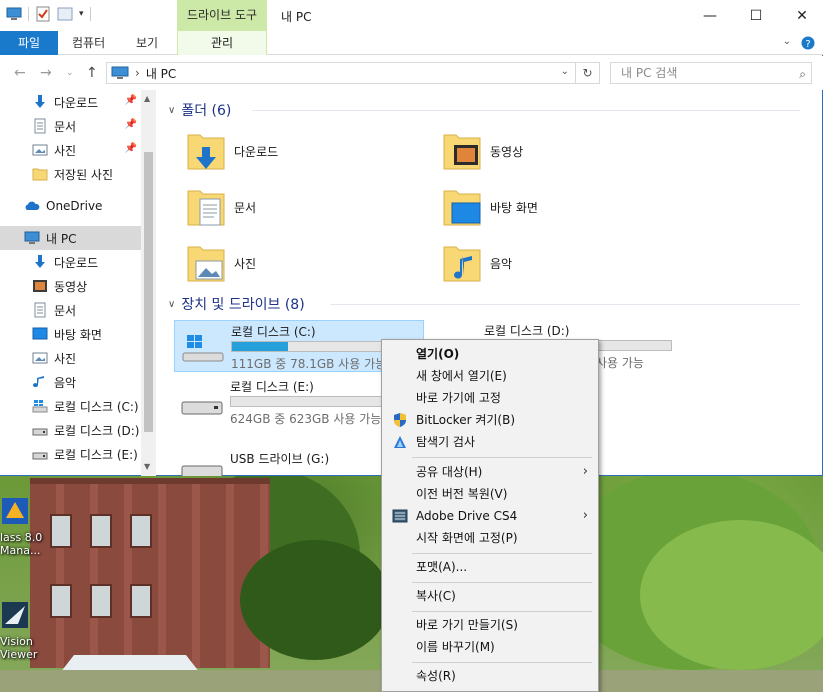 This screenshot has width=823, height=692. I want to click on drives-group-header: ∨ 장치 및 드라이브 (8), so click(236, 304).